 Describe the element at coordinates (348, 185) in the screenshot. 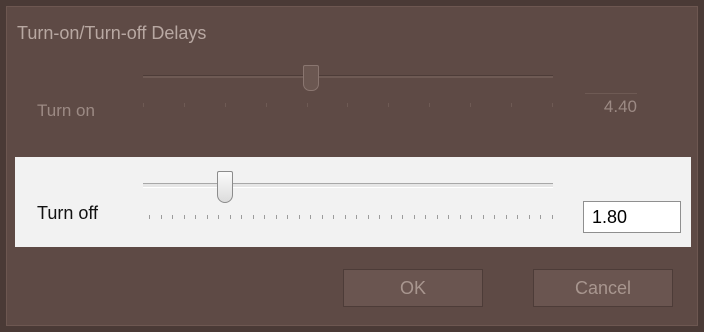

I see `turn-off-slider-track` at that location.